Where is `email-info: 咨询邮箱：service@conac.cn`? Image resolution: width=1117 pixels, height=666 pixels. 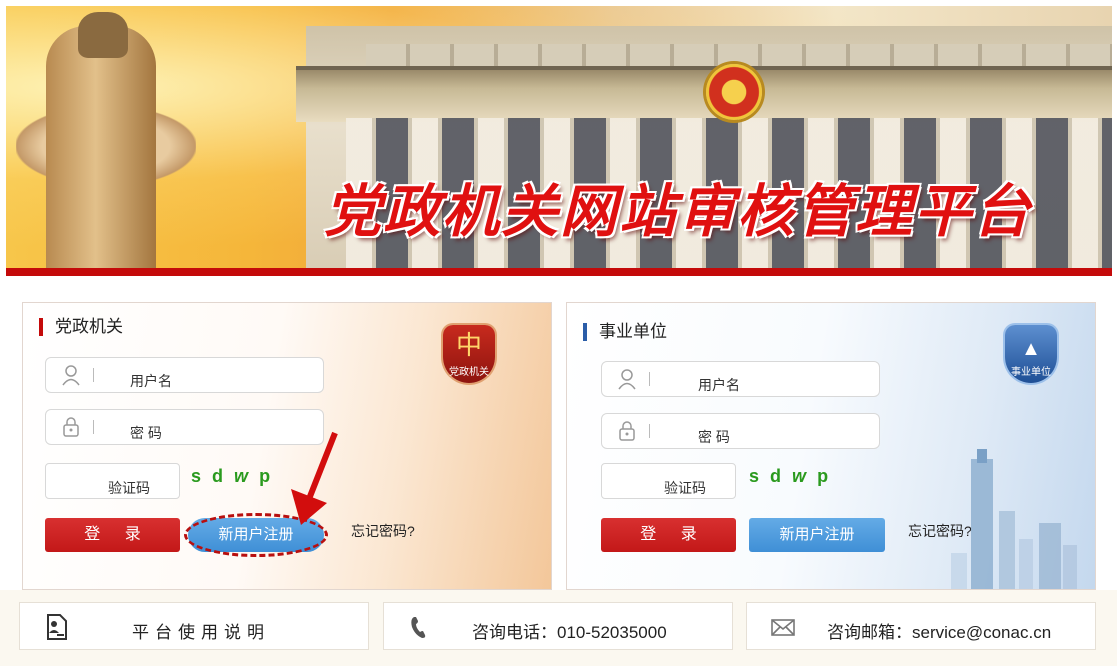 email-info: 咨询邮箱：service@conac.cn is located at coordinates (921, 626).